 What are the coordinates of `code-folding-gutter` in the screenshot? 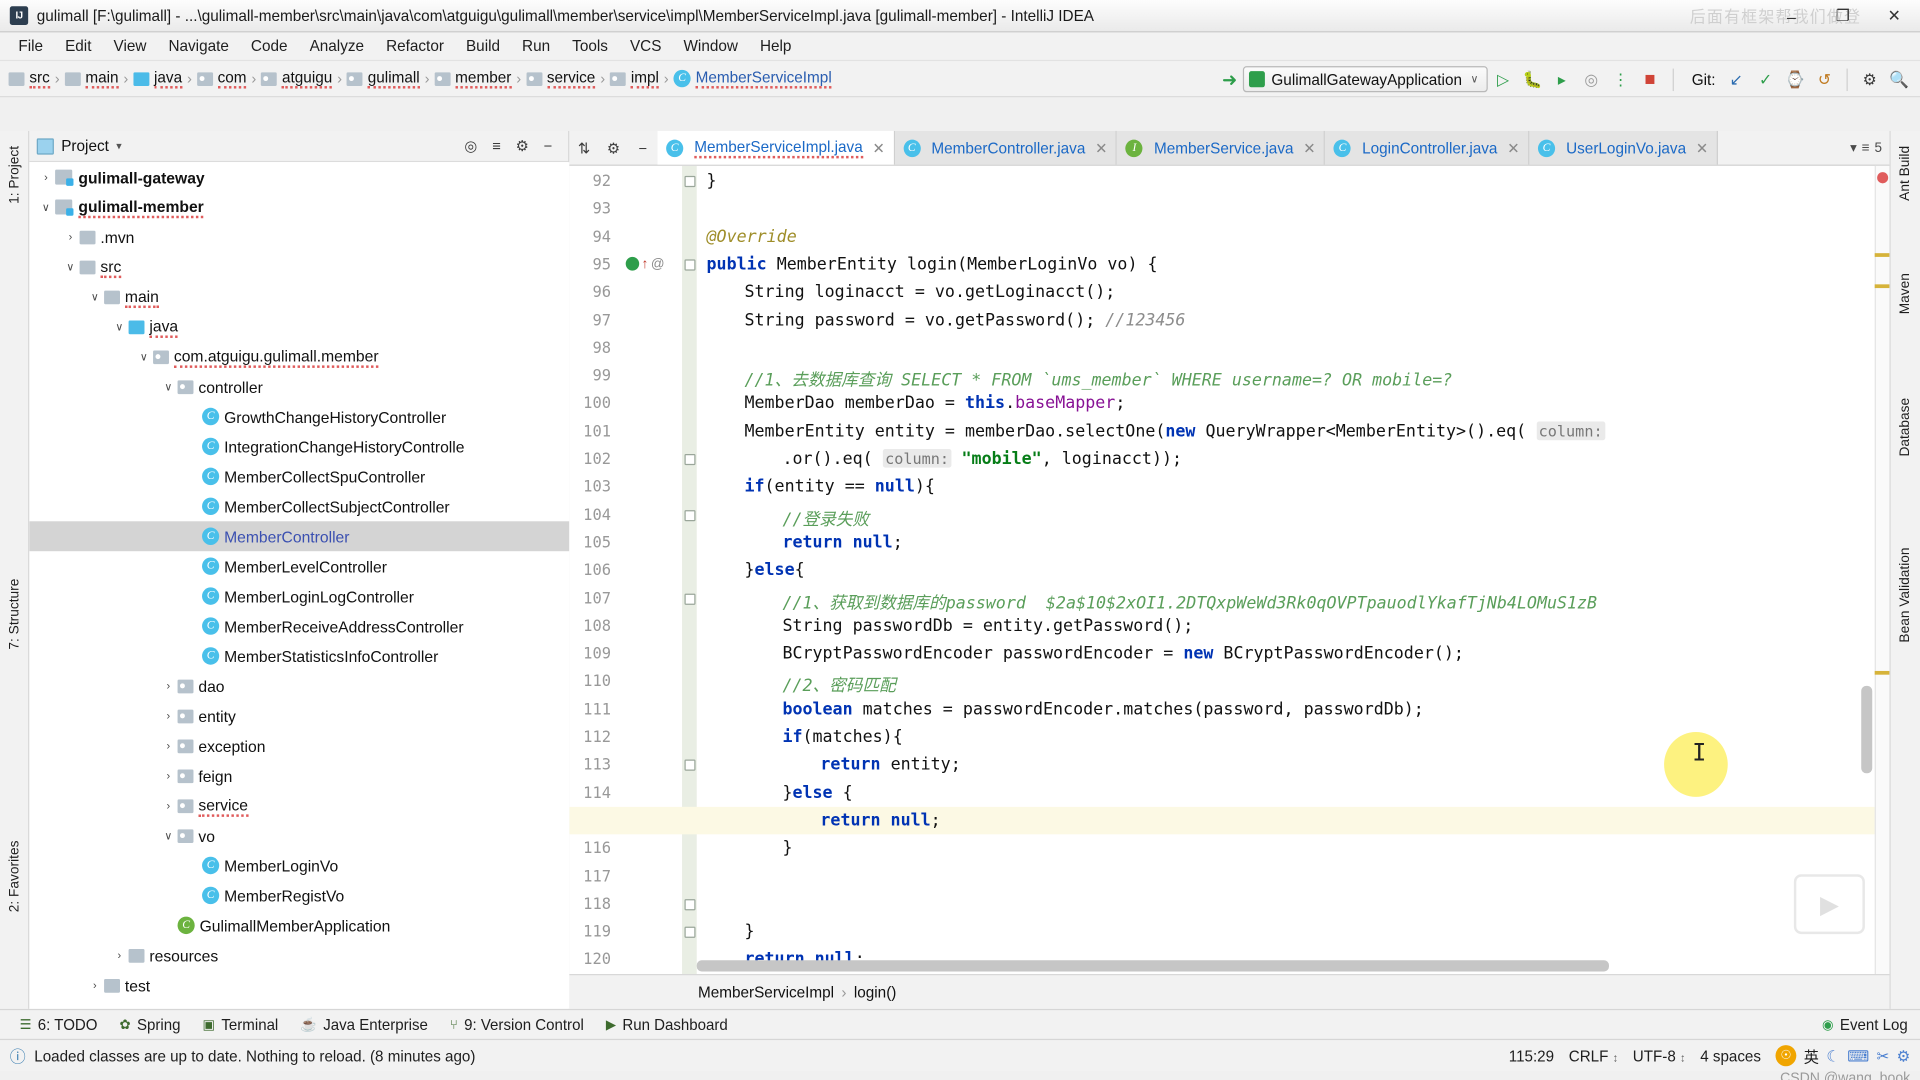 It's located at (689, 569).